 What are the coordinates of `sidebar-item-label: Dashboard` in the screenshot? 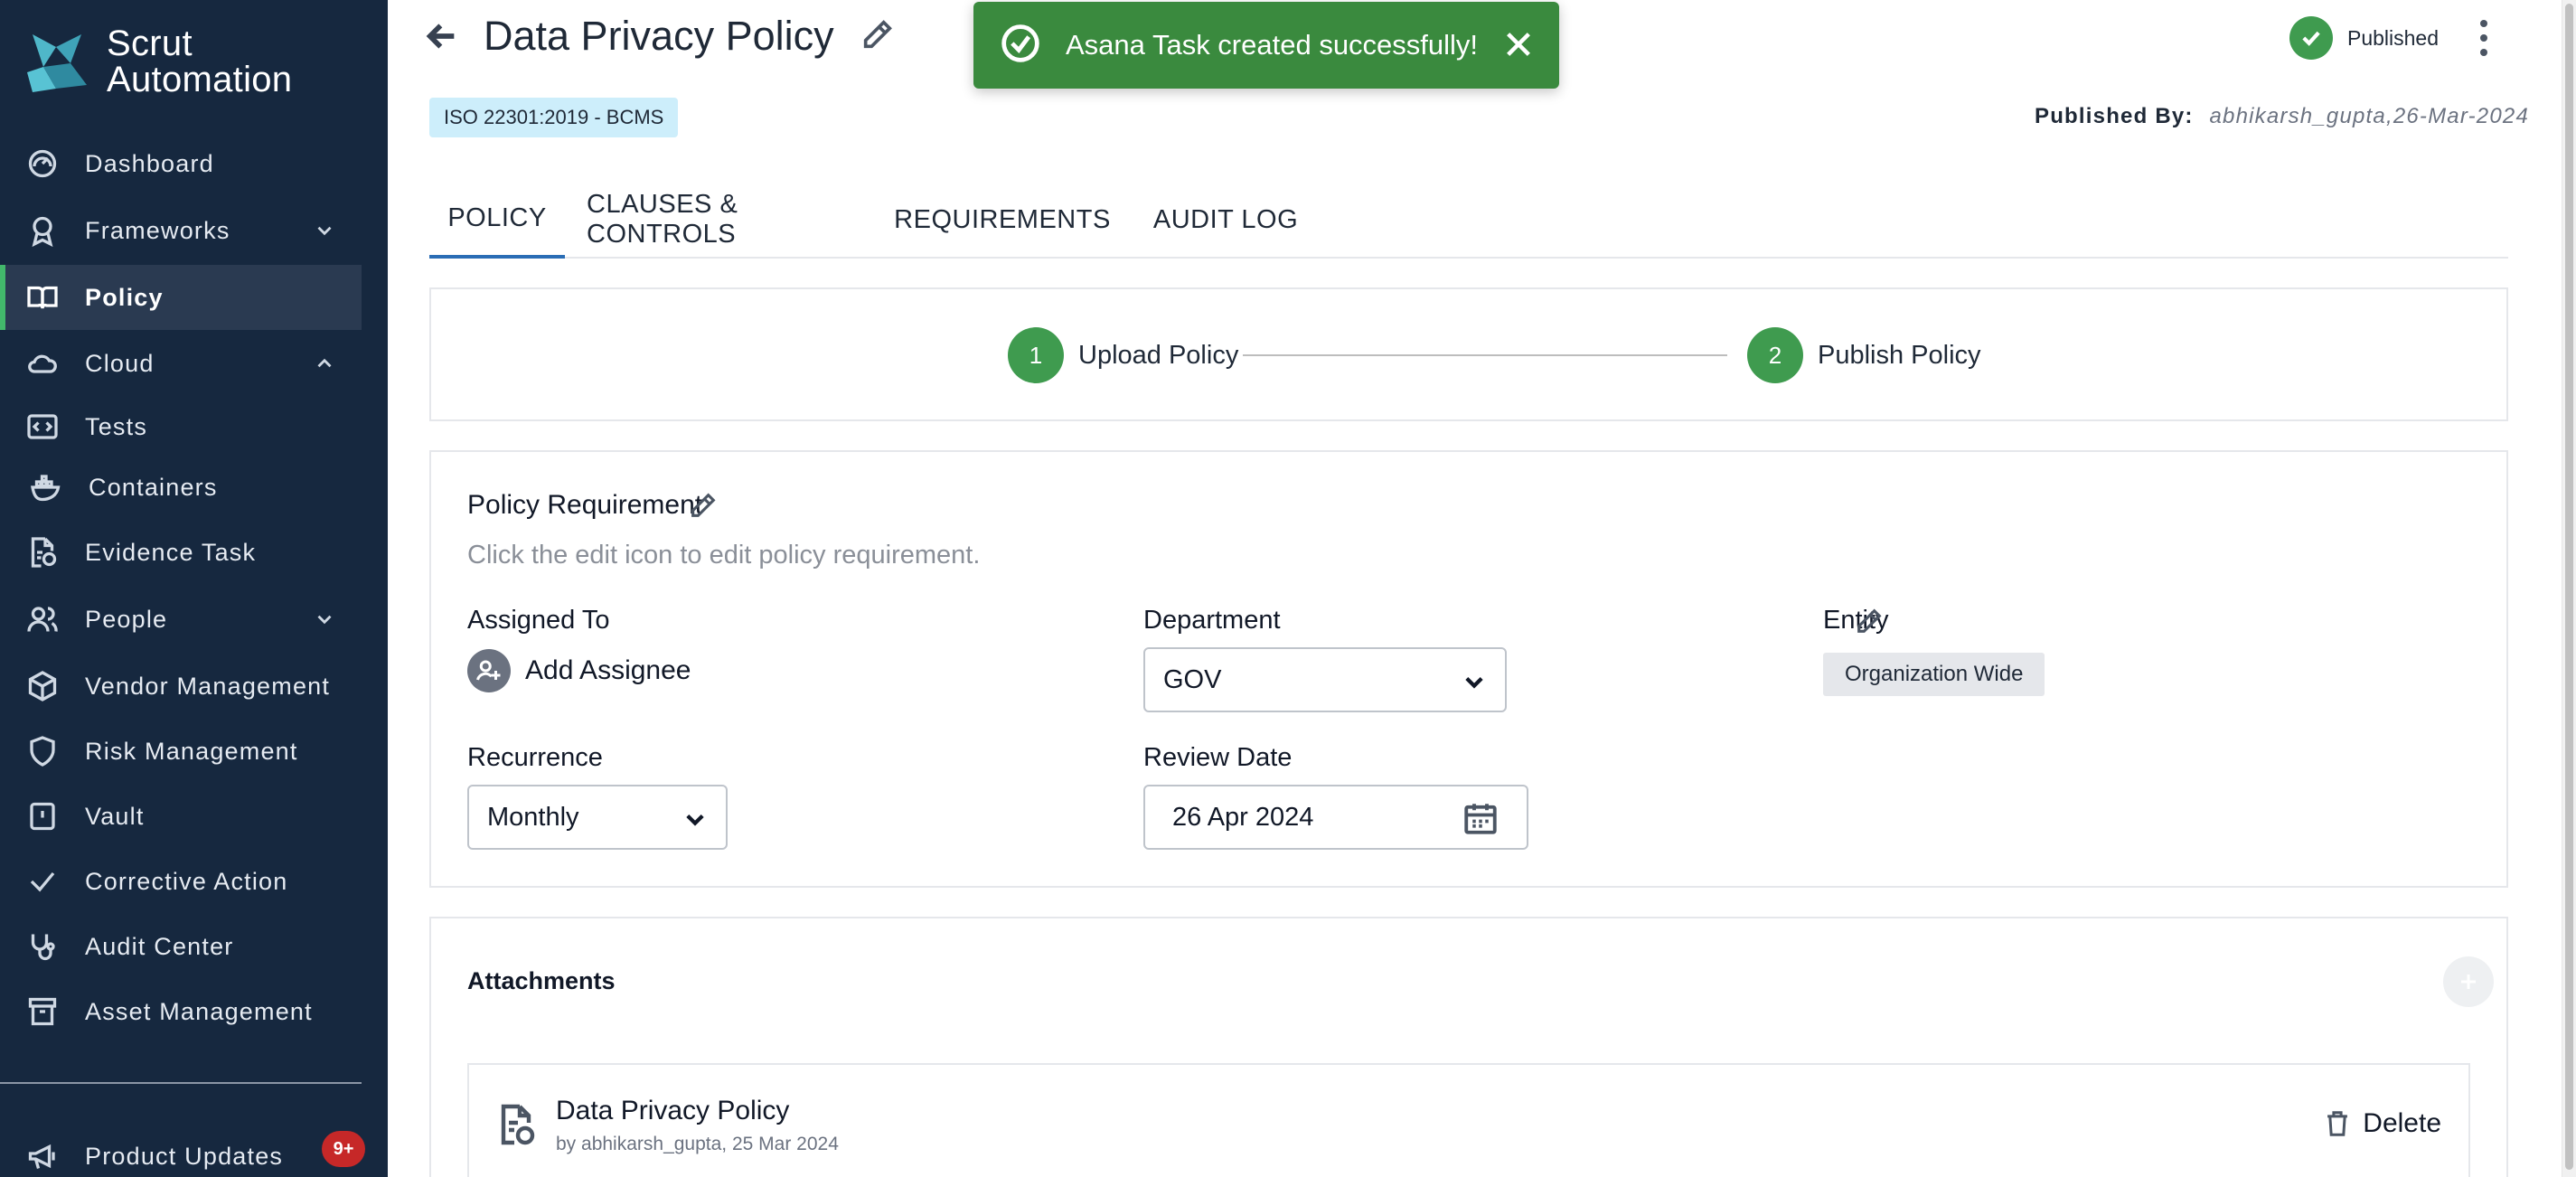 It's located at (149, 163).